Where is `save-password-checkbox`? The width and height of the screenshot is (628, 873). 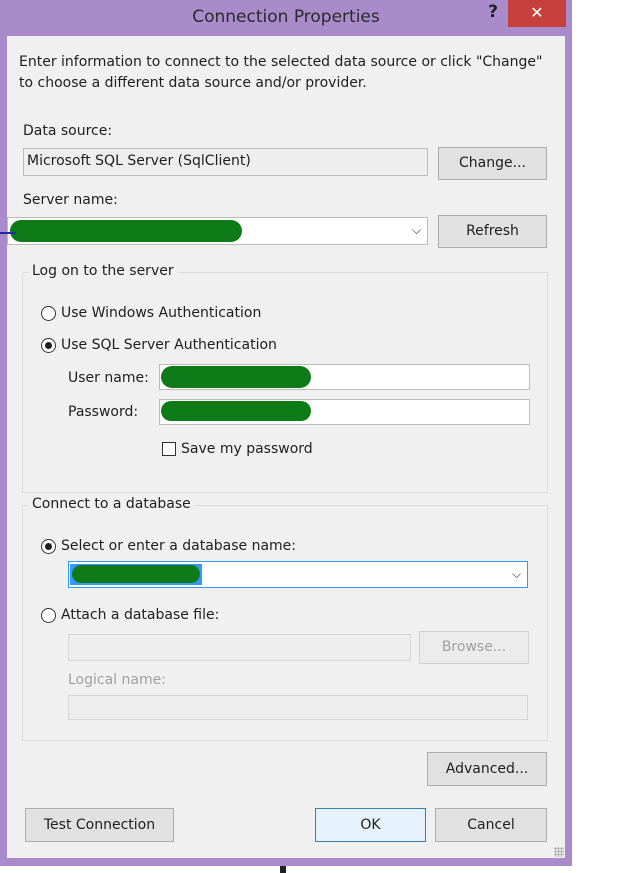
save-password-checkbox is located at coordinates (169, 449).